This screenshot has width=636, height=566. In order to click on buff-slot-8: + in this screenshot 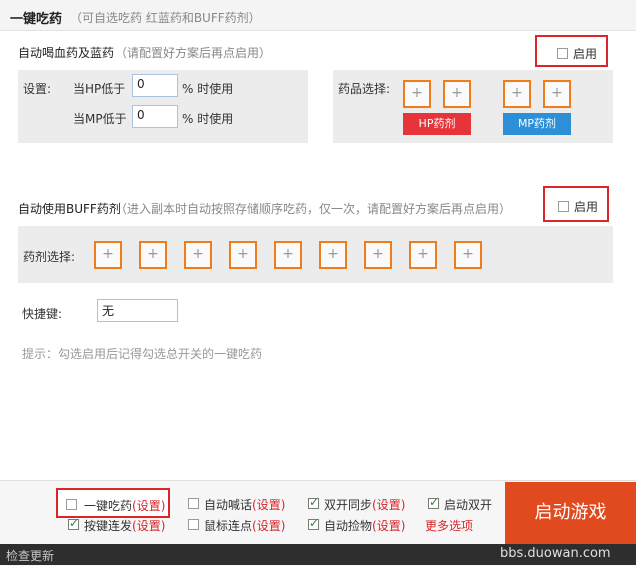, I will do `click(423, 255)`.